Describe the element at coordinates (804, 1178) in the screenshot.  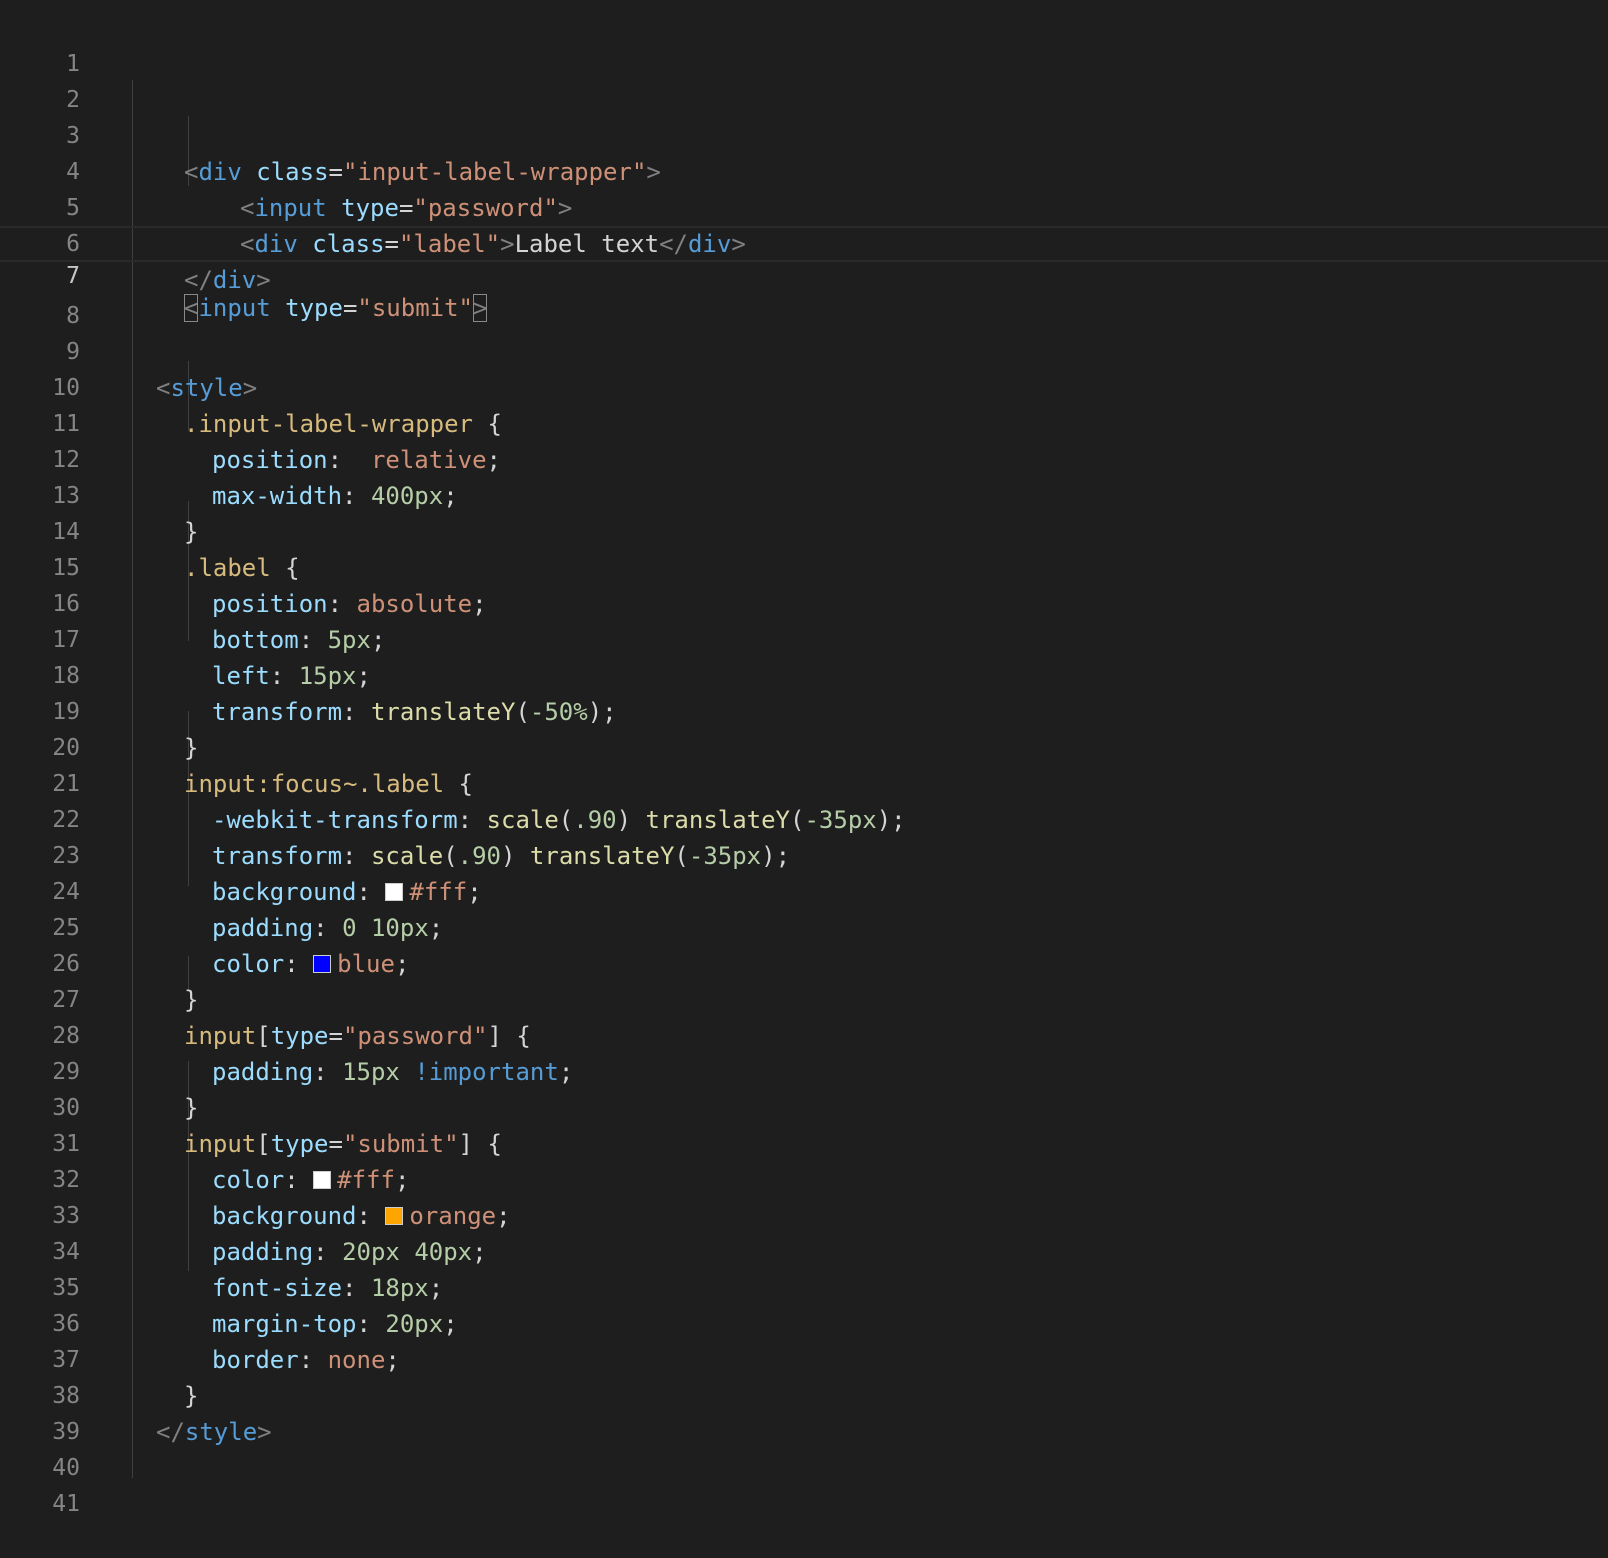
I see `code-line: 32 background: orange;` at that location.